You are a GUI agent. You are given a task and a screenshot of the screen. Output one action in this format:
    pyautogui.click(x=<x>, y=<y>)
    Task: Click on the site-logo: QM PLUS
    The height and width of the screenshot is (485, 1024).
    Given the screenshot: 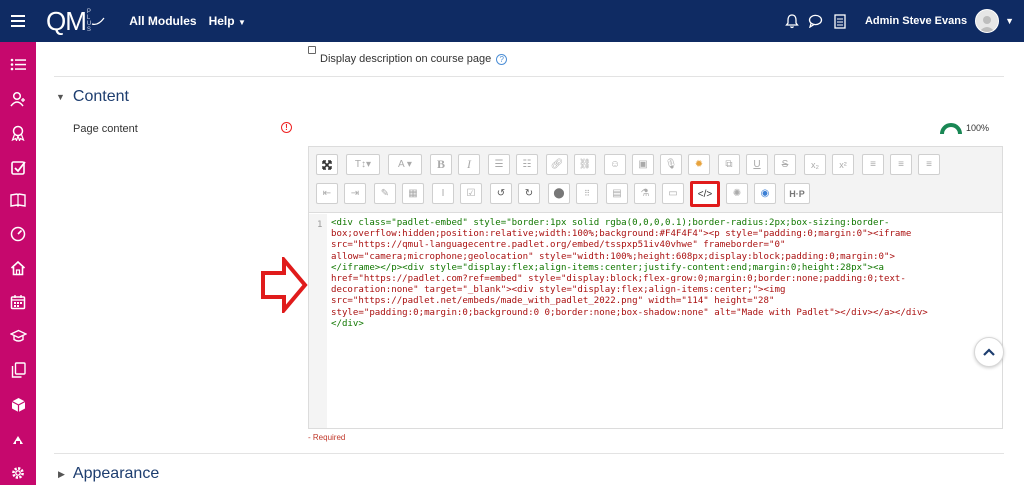 What is the action you would take?
    pyautogui.click(x=75, y=21)
    